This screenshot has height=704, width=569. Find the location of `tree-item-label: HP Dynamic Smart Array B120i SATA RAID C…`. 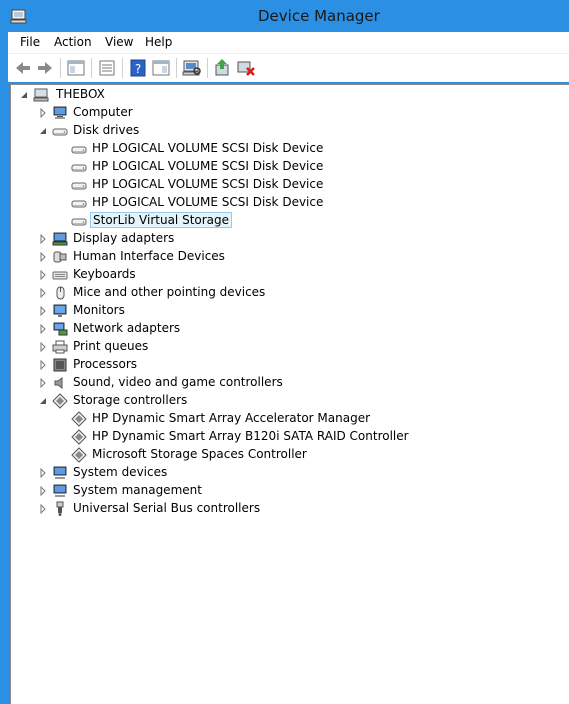

tree-item-label: HP Dynamic Smart Array B120i SATA RAID C… is located at coordinates (250, 436).